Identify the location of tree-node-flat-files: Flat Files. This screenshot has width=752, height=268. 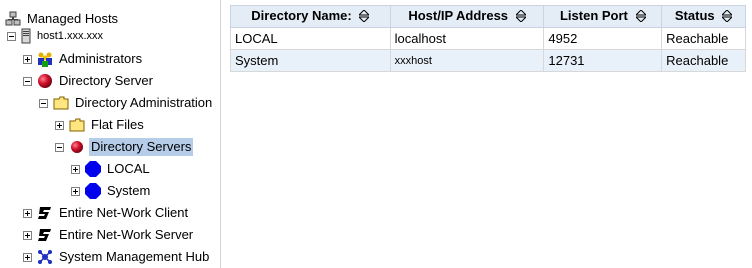
(100, 125).